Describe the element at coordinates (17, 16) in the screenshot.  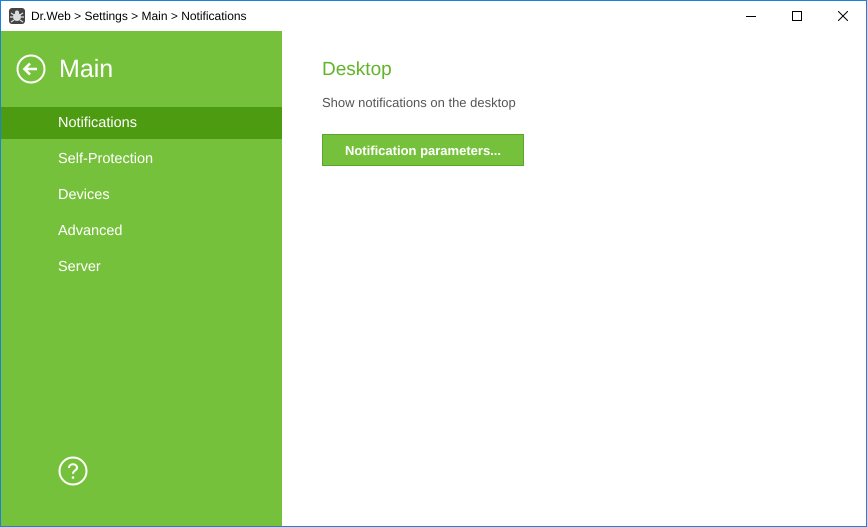
I see `spider-logo-icon` at that location.